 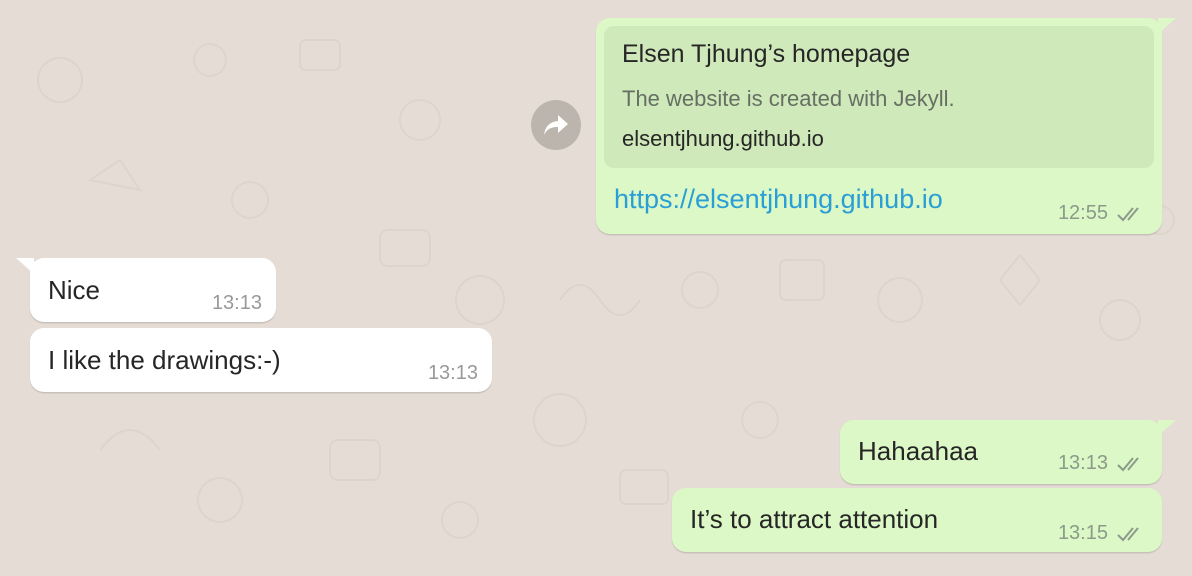 What do you see at coordinates (788, 98) in the screenshot?
I see `link-preview-description: The website is created with Jekyll.` at bounding box center [788, 98].